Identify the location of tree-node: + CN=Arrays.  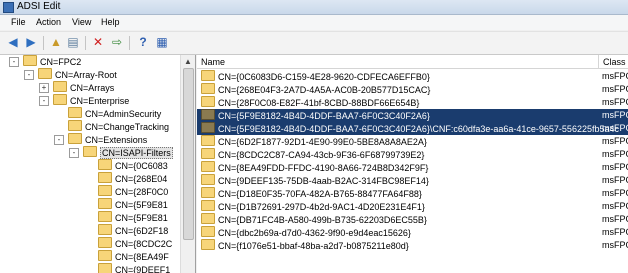
(76, 87).